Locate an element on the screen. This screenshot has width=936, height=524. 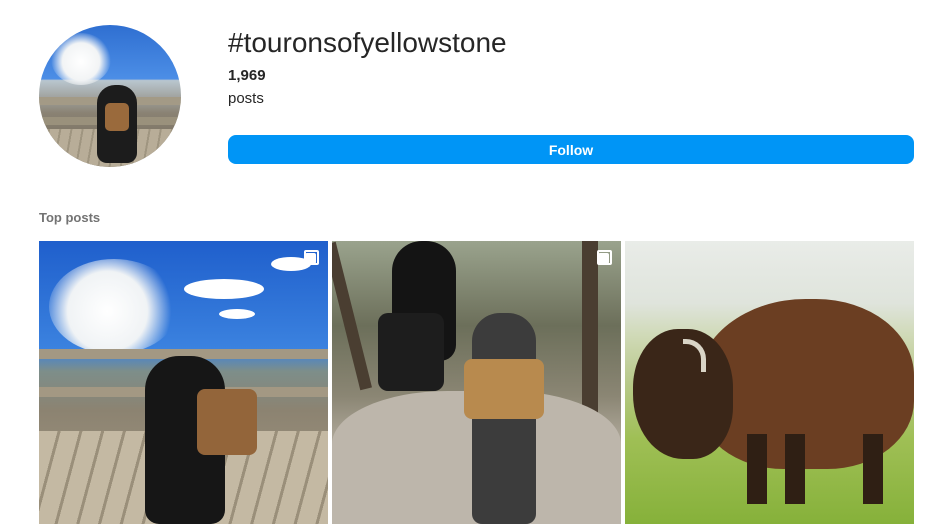
post-count: 1,969 is located at coordinates (247, 75).